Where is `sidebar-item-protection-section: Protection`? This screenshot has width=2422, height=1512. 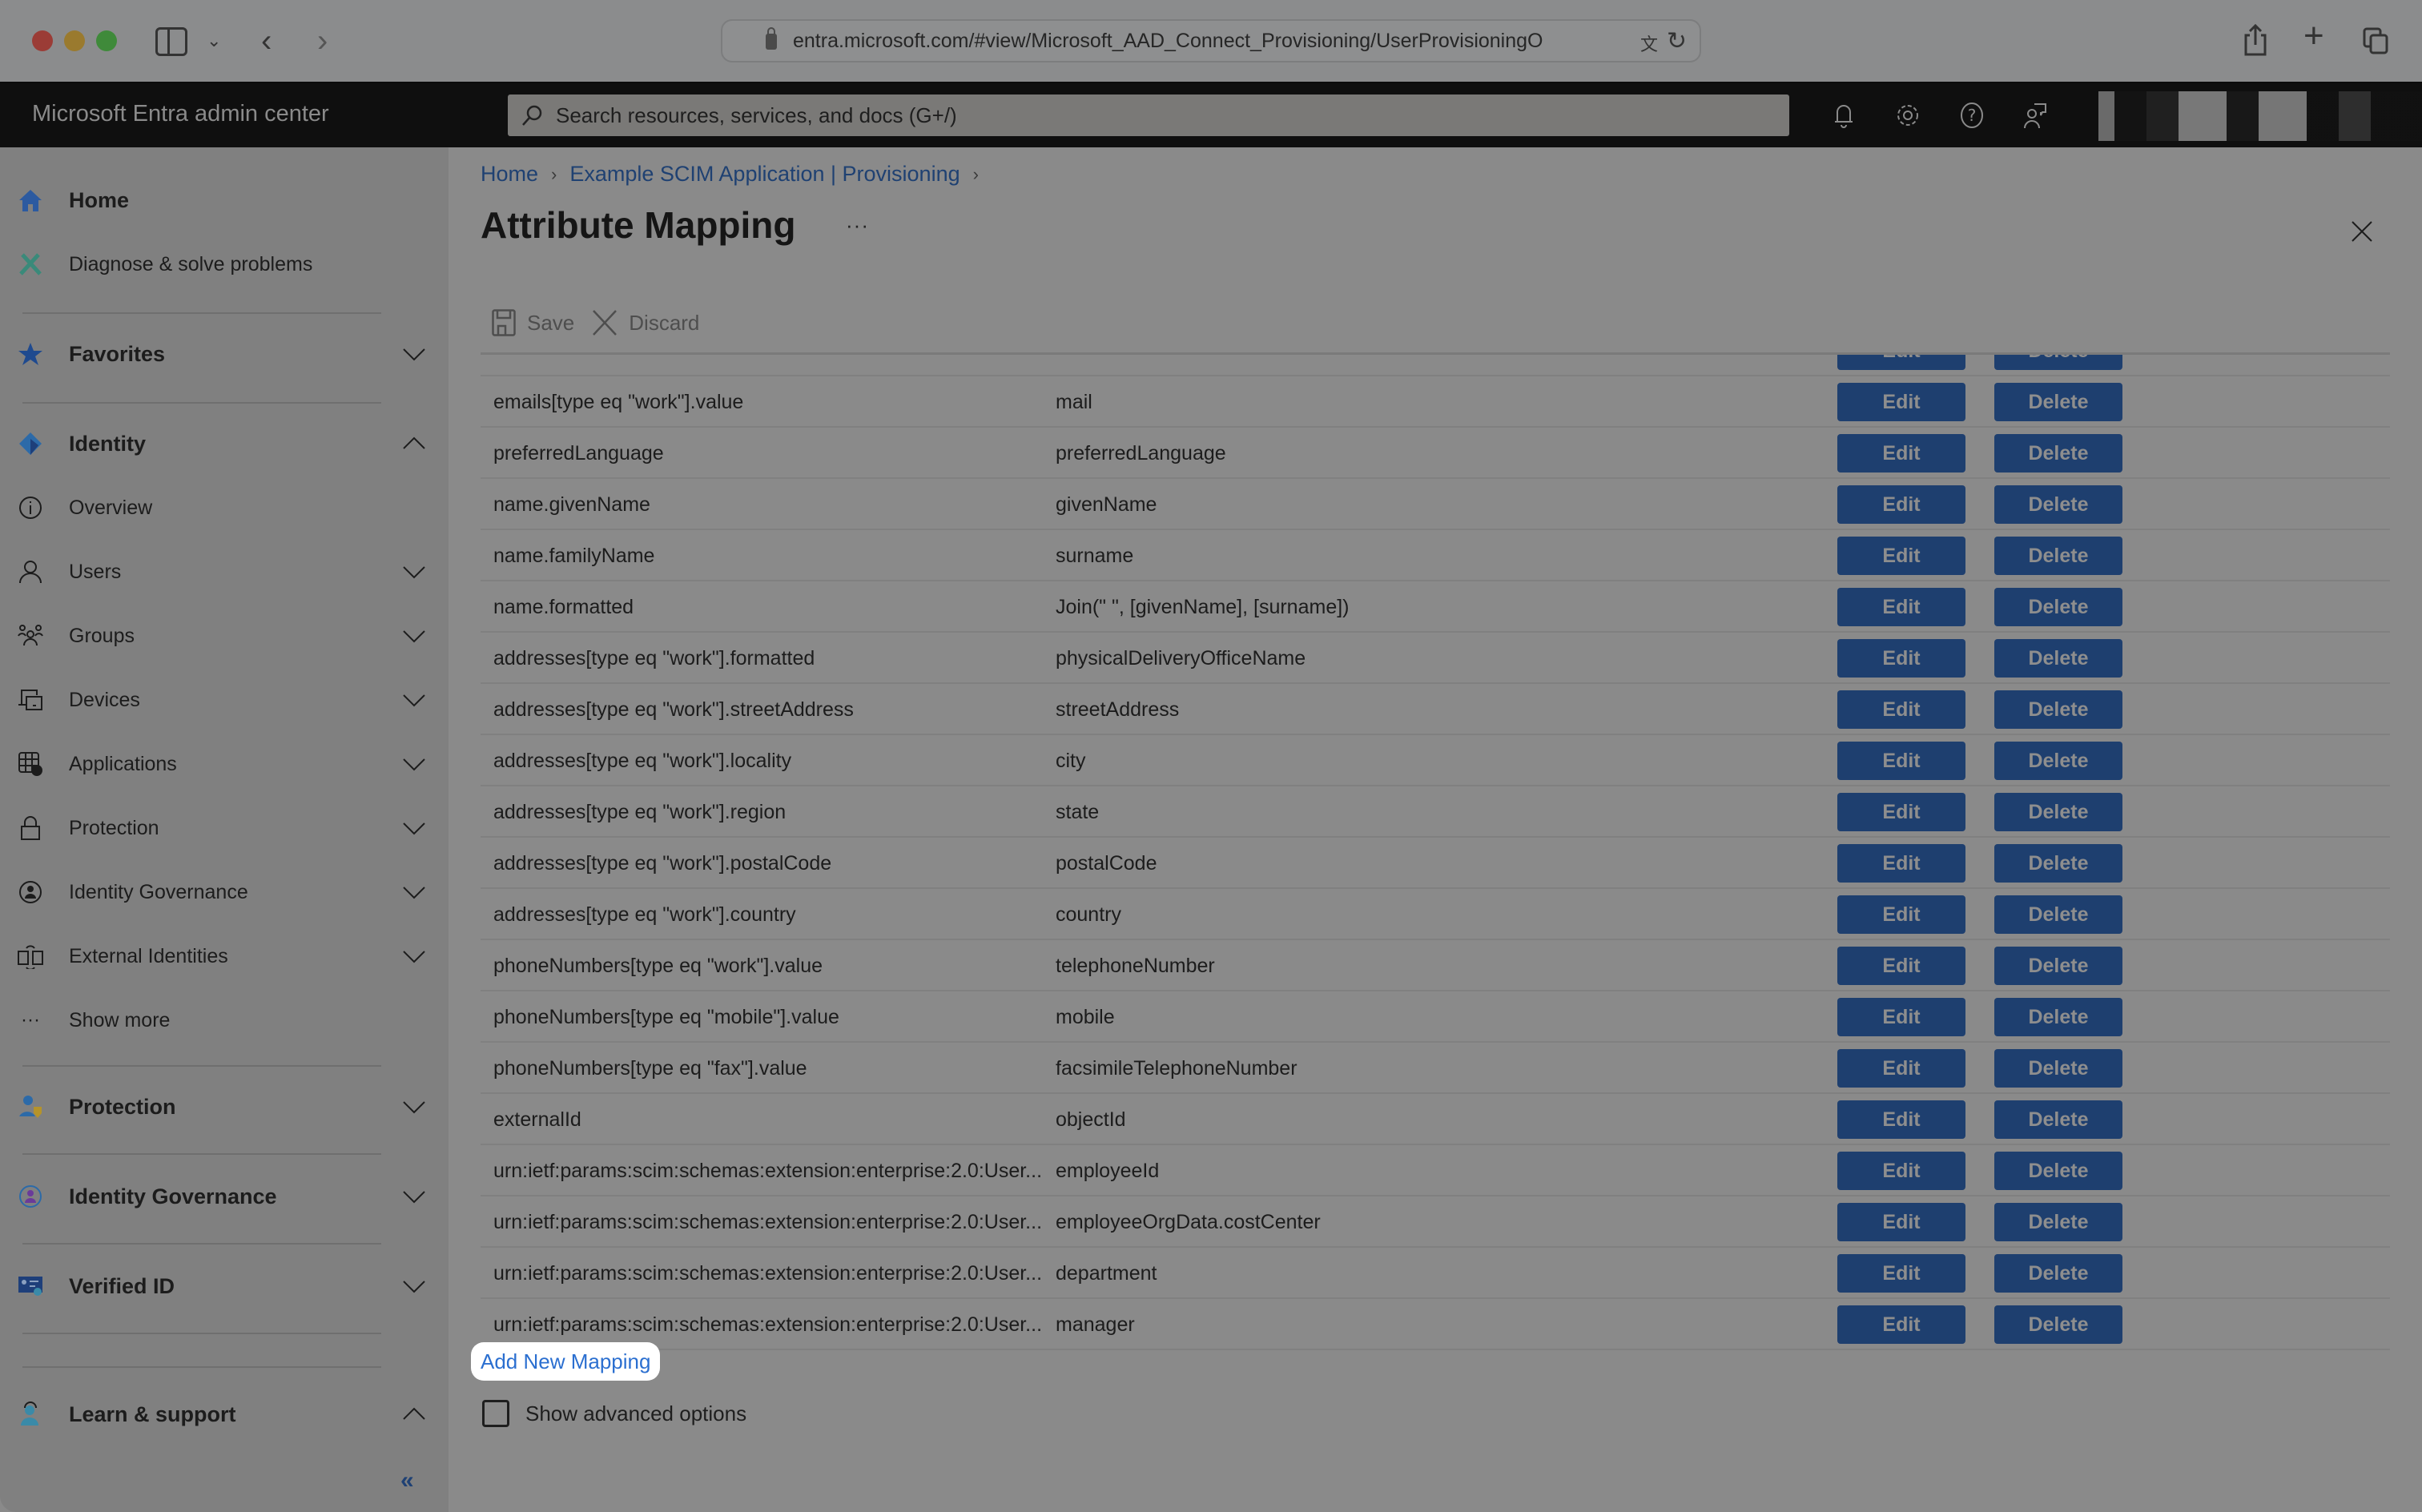 sidebar-item-protection-section: Protection is located at coordinates (224, 1107).